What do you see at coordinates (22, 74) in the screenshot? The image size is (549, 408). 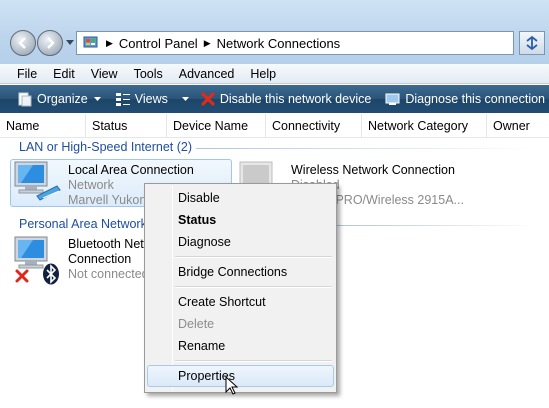 I see `menu-file: File` at bounding box center [22, 74].